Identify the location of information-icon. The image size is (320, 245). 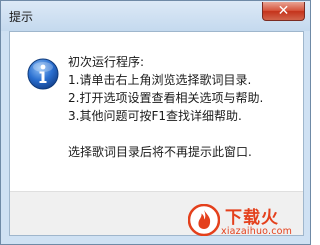
(43, 74).